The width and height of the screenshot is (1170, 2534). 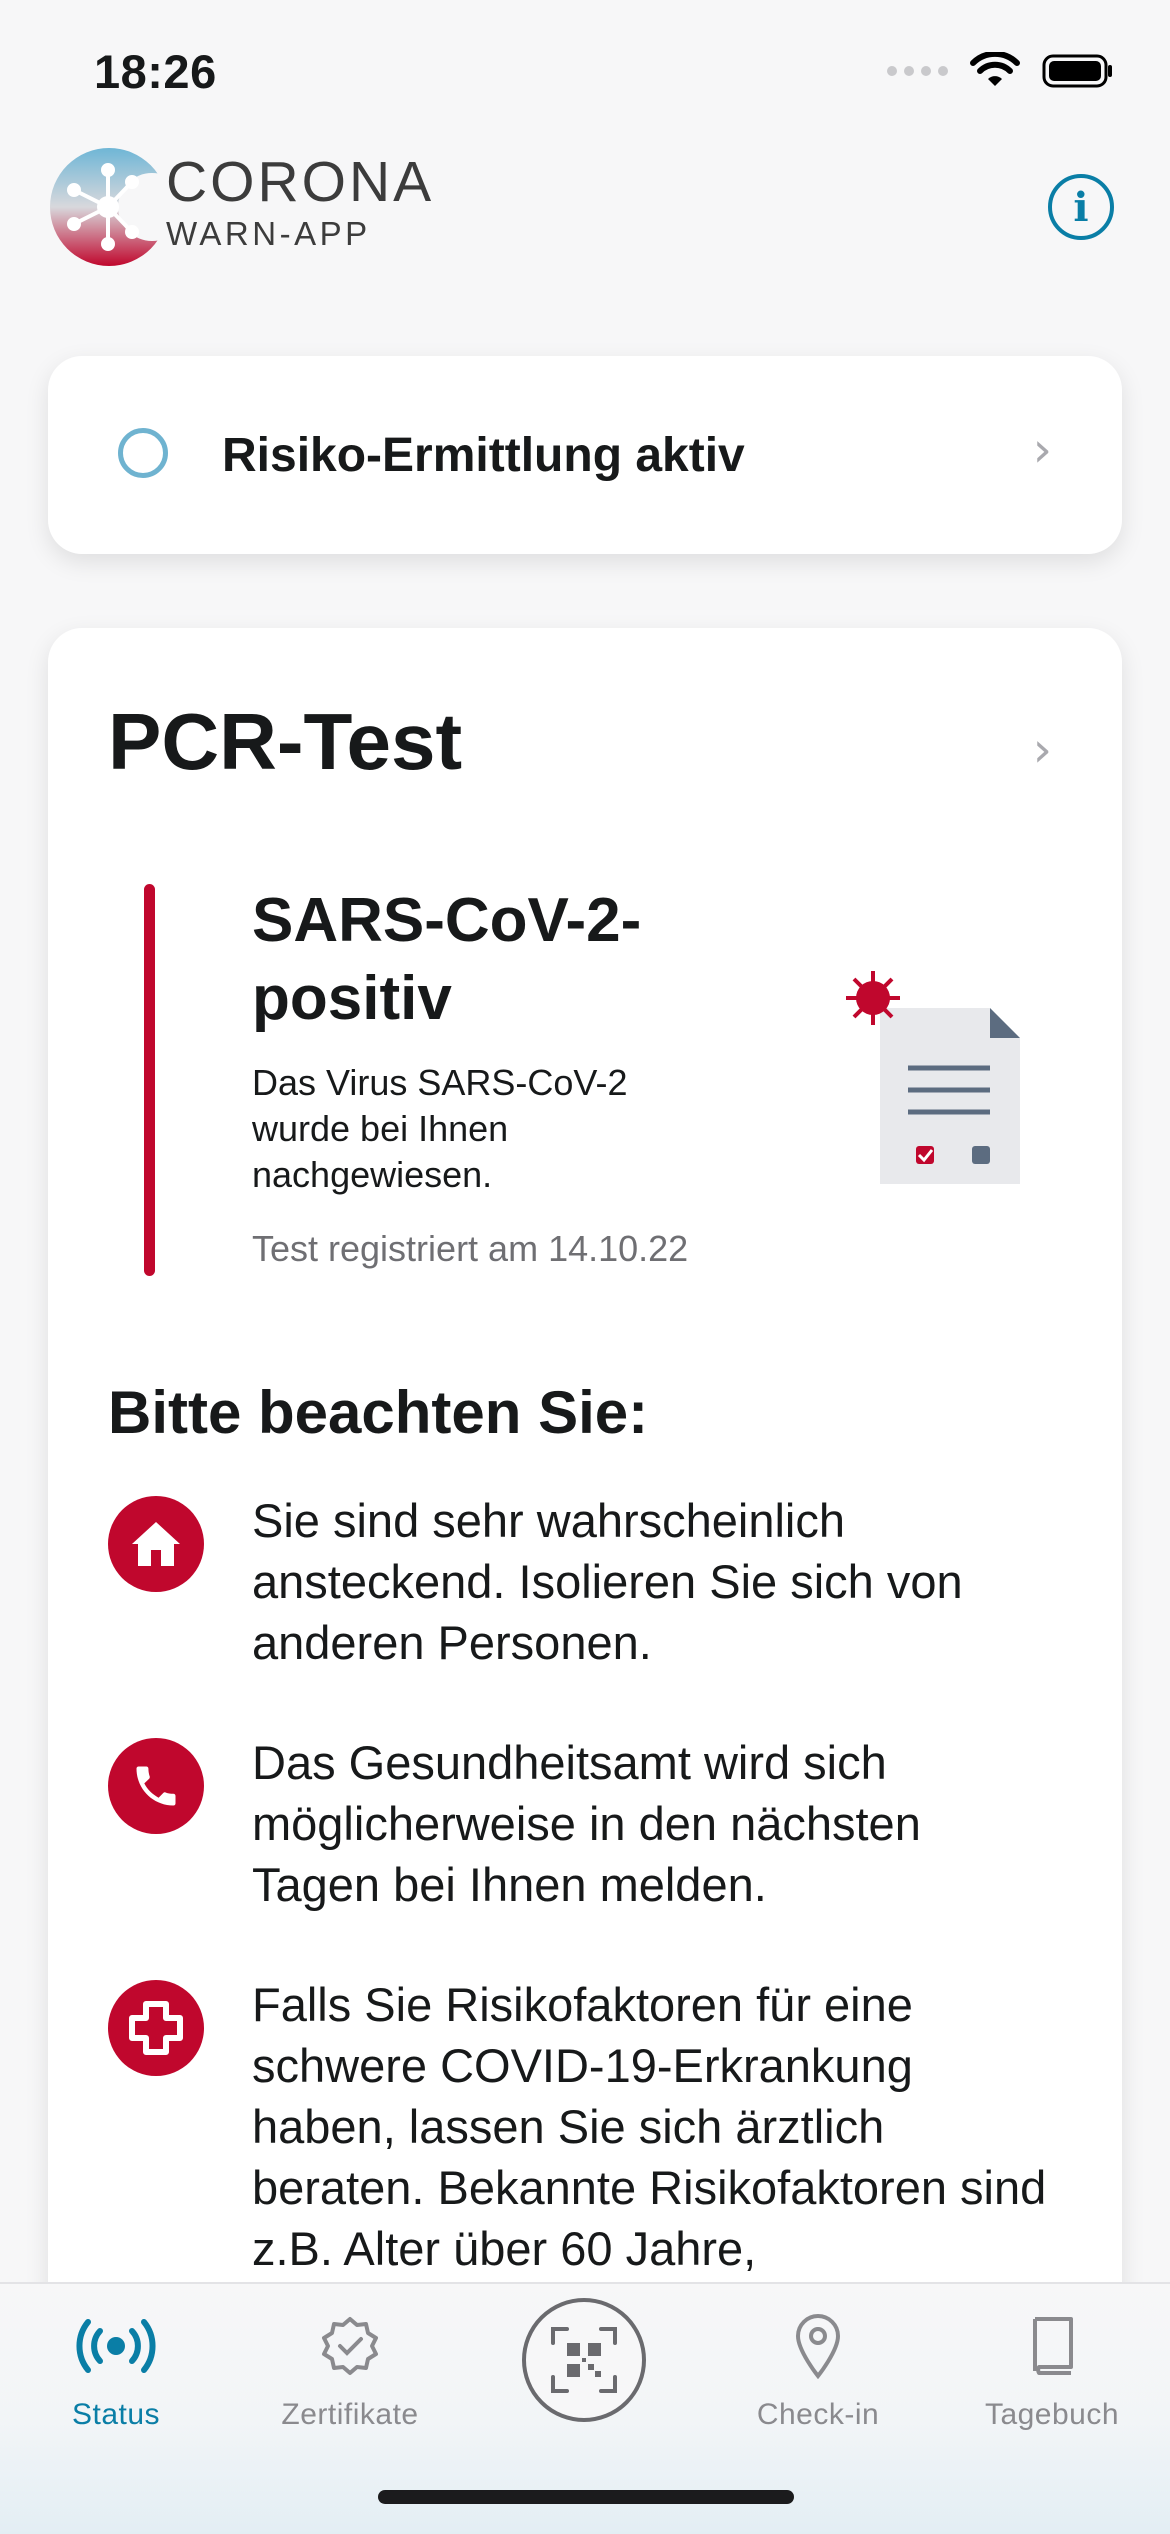 I want to click on wifi-icon, so click(x=995, y=69).